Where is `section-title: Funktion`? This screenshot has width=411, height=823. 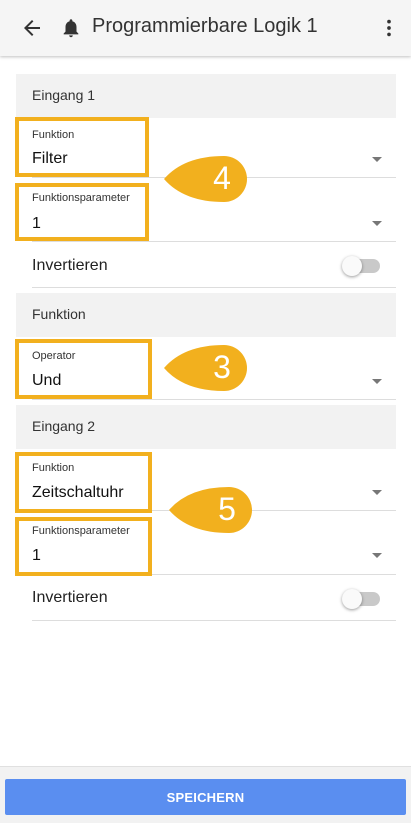 section-title: Funktion is located at coordinates (59, 314).